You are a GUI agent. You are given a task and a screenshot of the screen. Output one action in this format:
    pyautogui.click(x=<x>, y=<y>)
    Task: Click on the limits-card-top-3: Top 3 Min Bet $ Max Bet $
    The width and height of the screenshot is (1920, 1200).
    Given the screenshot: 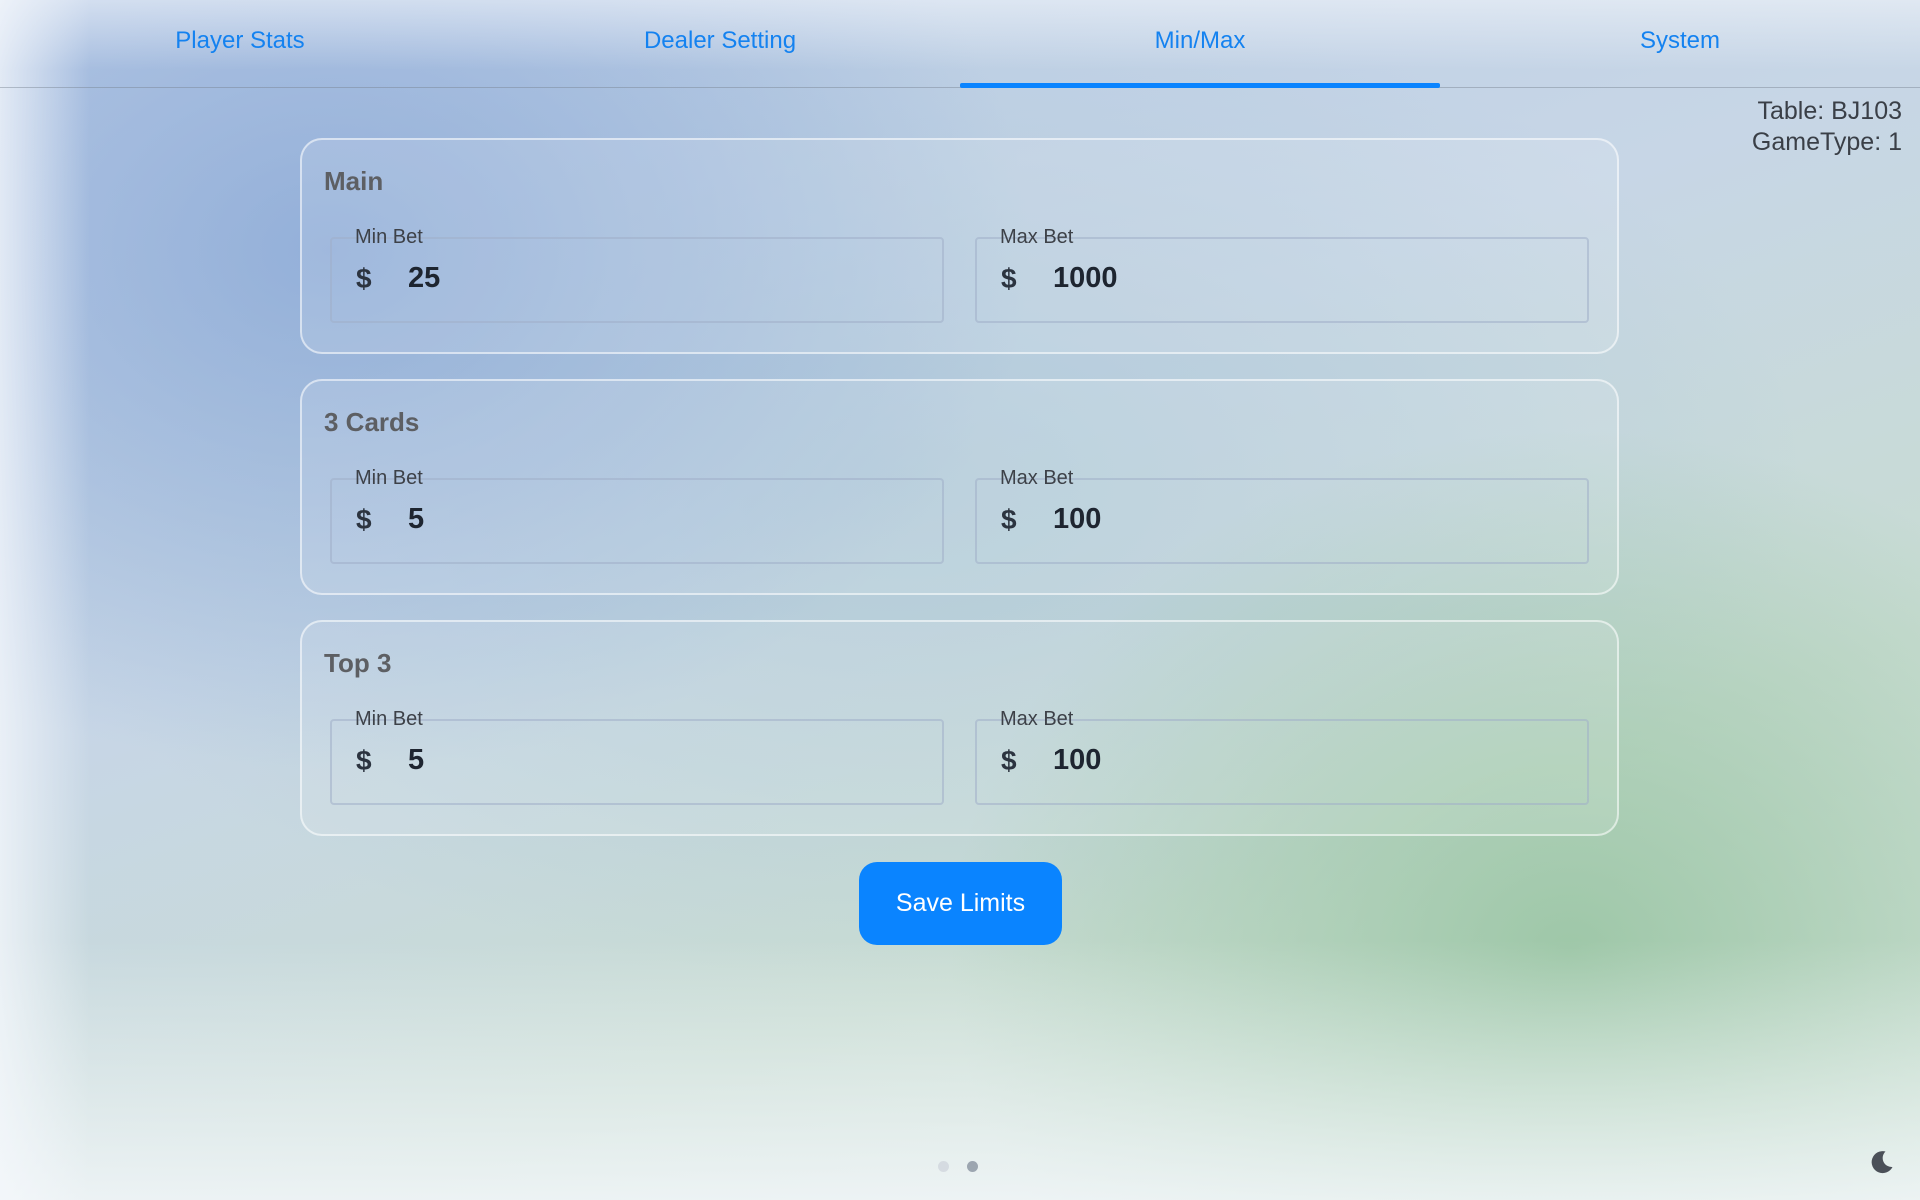 What is the action you would take?
    pyautogui.click(x=959, y=728)
    